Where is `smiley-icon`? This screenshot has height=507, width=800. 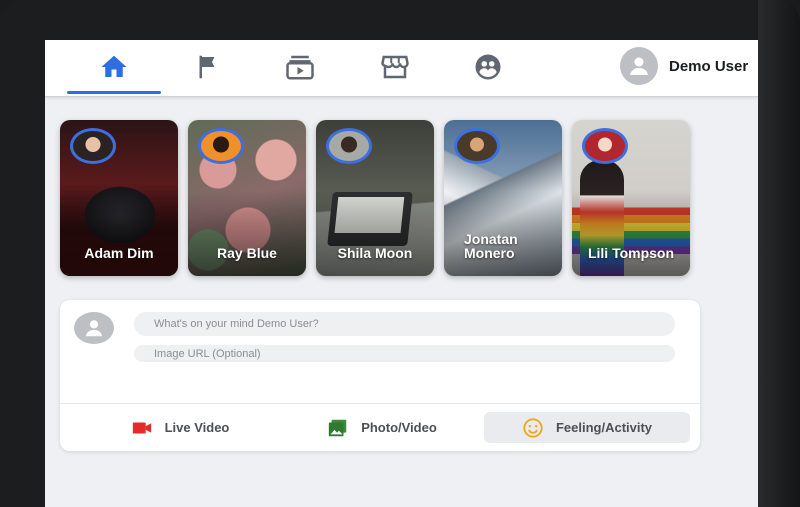 smiley-icon is located at coordinates (533, 427).